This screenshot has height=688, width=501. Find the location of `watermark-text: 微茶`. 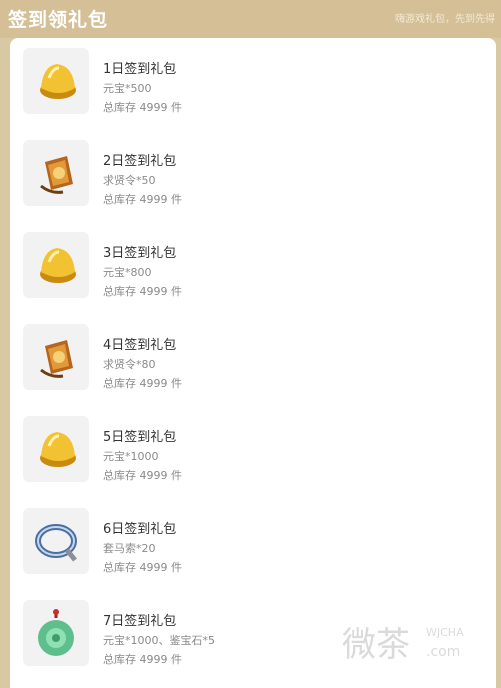

watermark-text: 微茶 is located at coordinates (376, 645).